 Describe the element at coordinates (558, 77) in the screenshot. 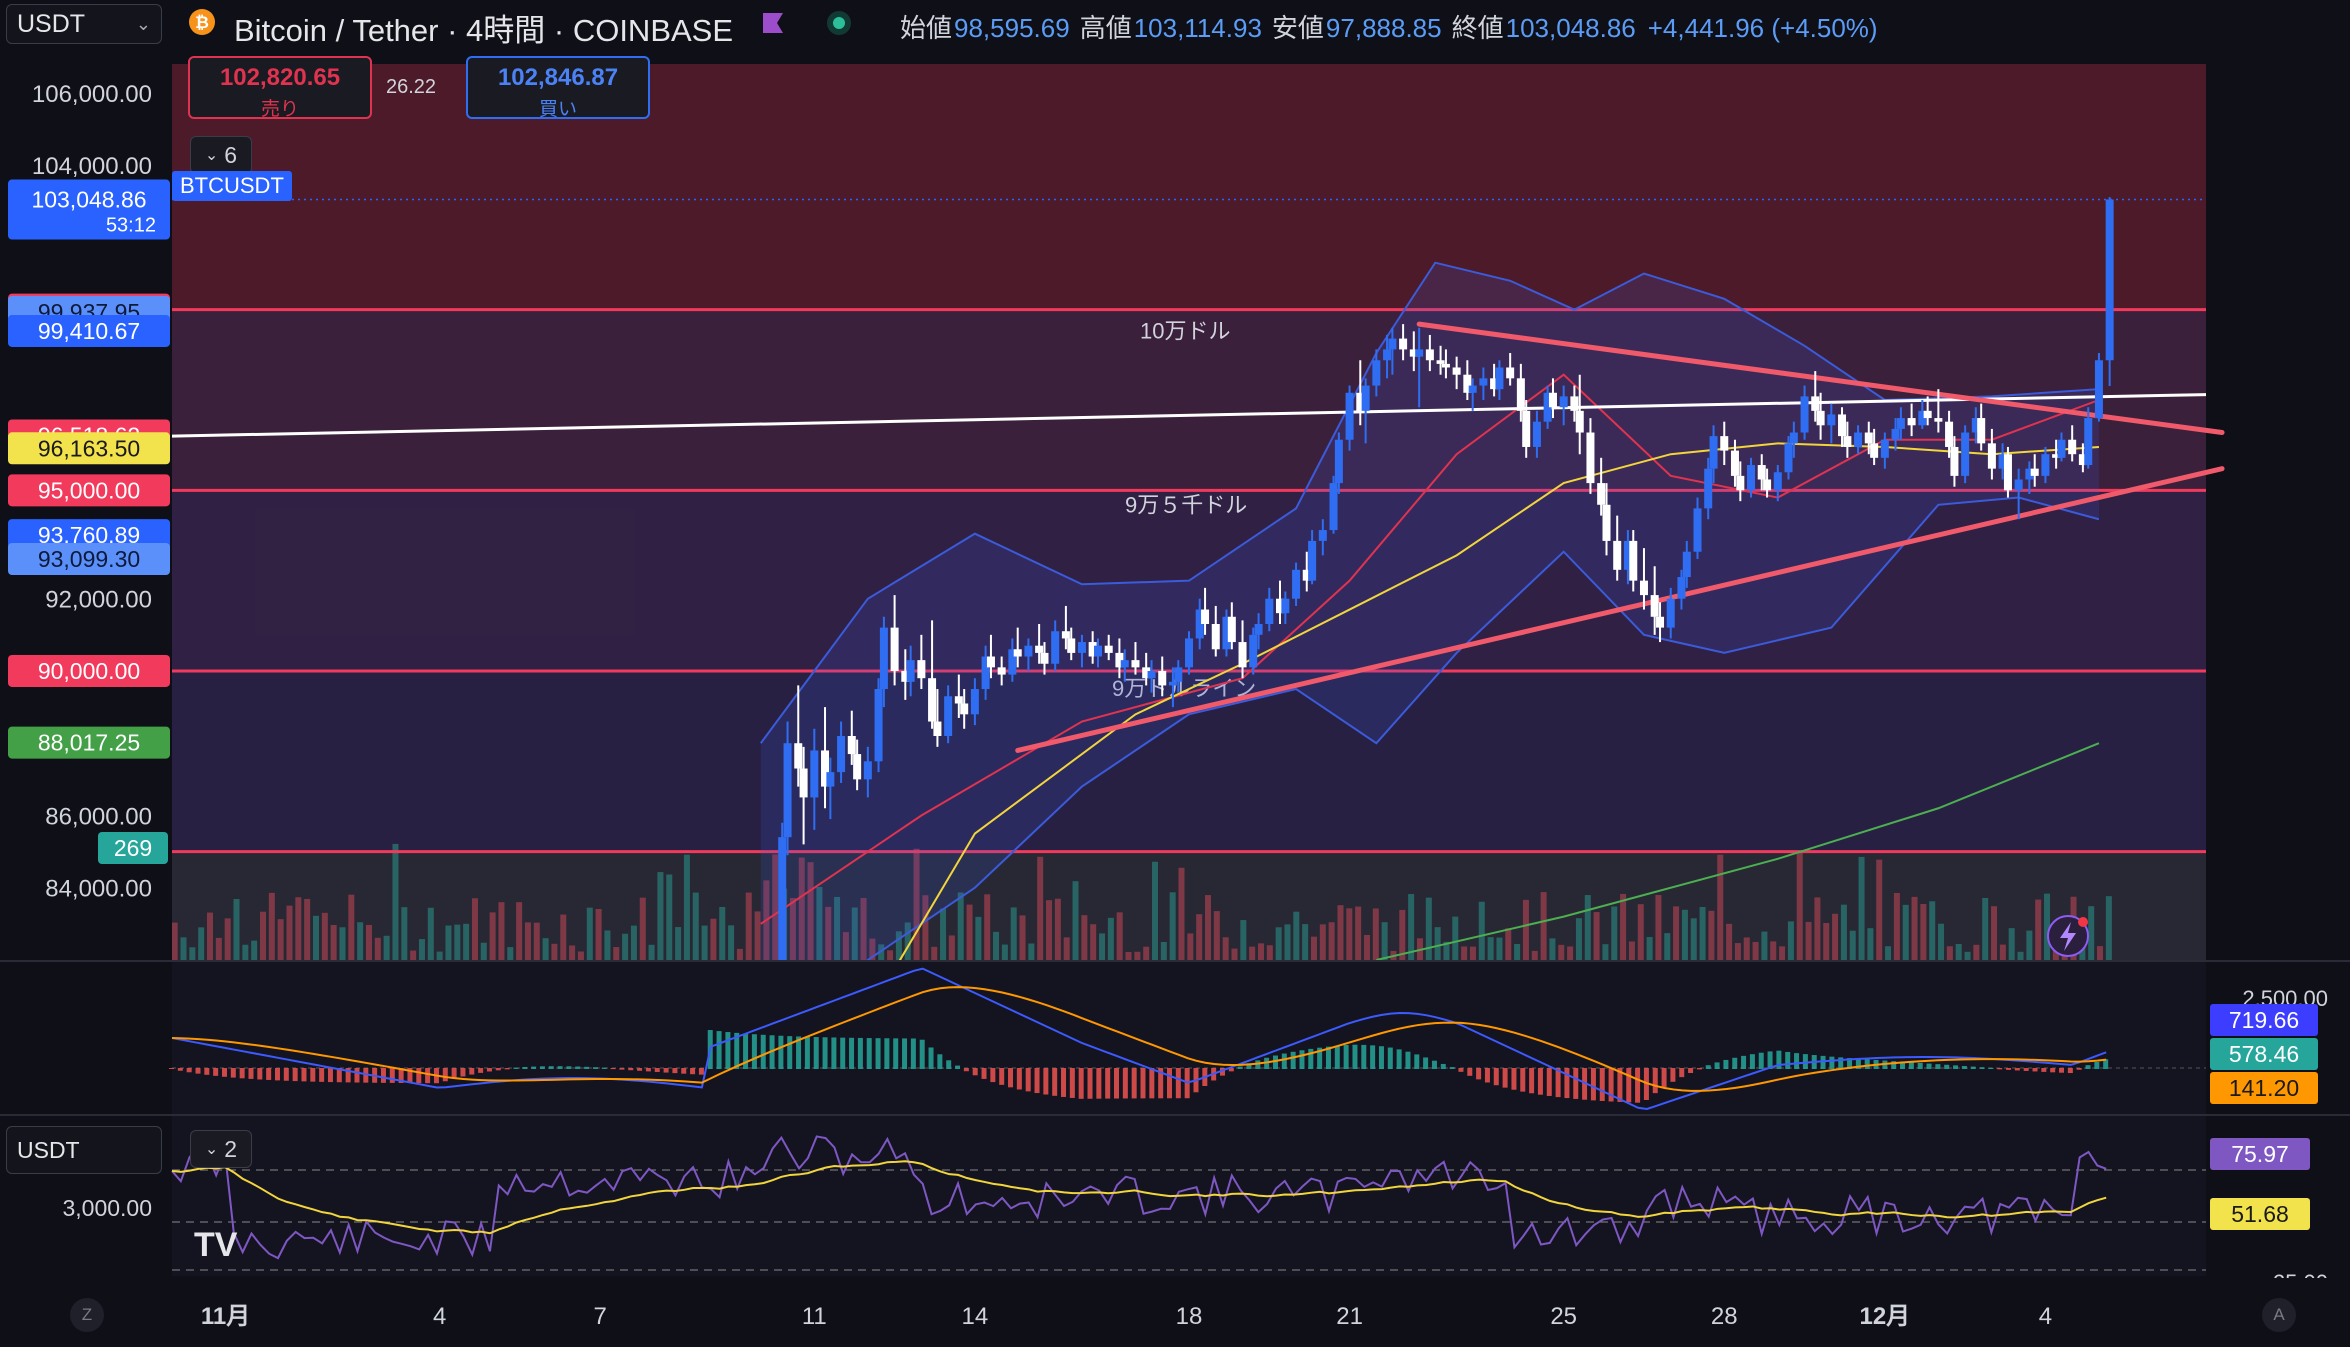

I see `buy-price: 102,846.87` at that location.